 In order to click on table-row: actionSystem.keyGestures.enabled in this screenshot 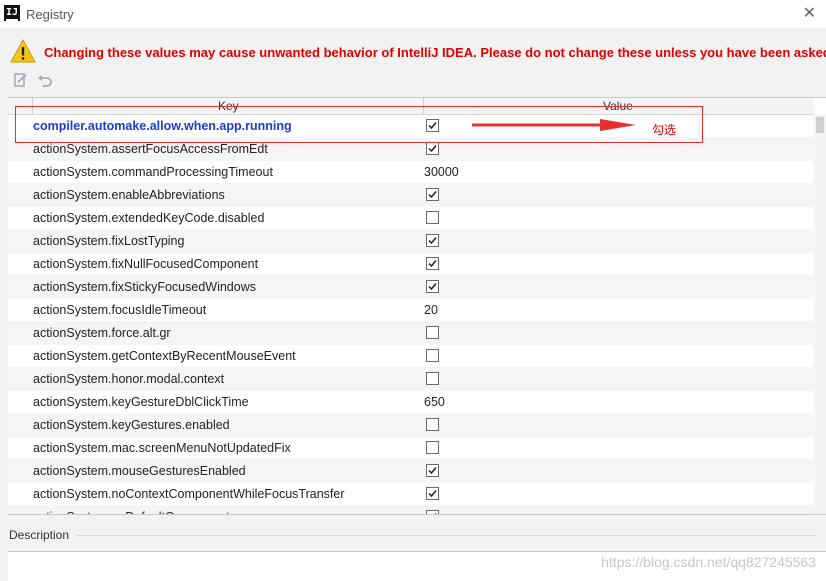, I will do `click(411, 425)`.